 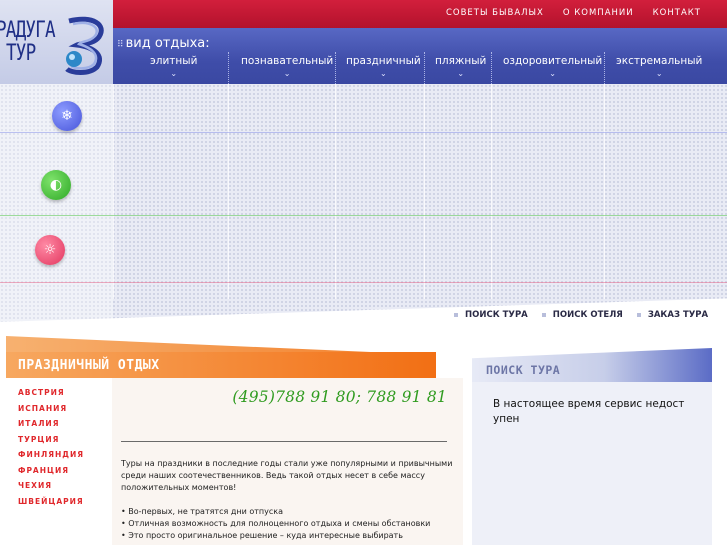 What do you see at coordinates (592, 365) in the screenshot?
I see `search-panel-header: ПОИСК ТУРА` at bounding box center [592, 365].